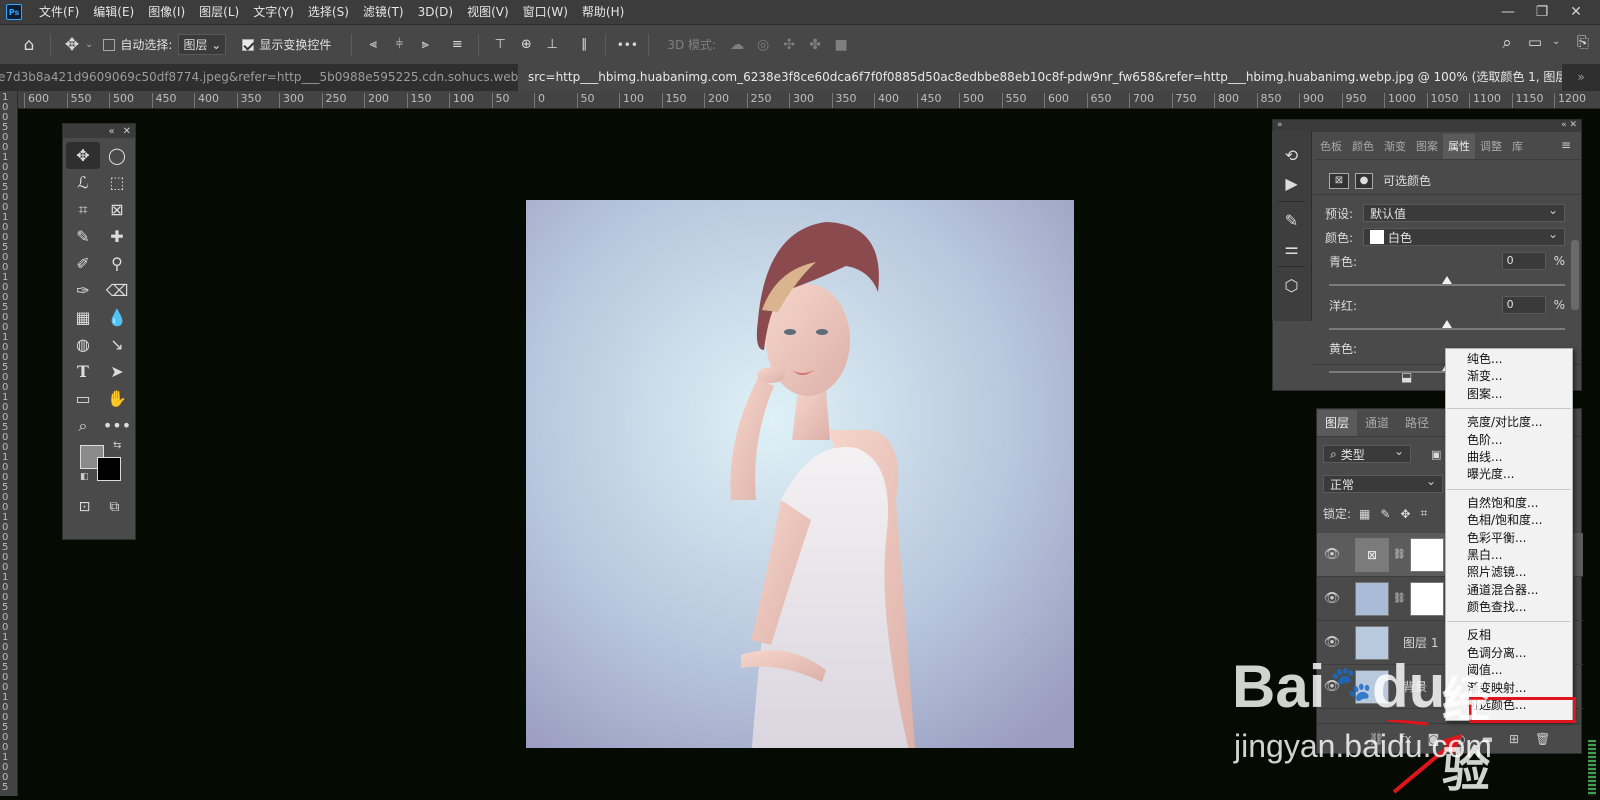 The width and height of the screenshot is (1600, 800). Describe the element at coordinates (248, 44) in the screenshot. I see `checkbox-checked-icon` at that location.